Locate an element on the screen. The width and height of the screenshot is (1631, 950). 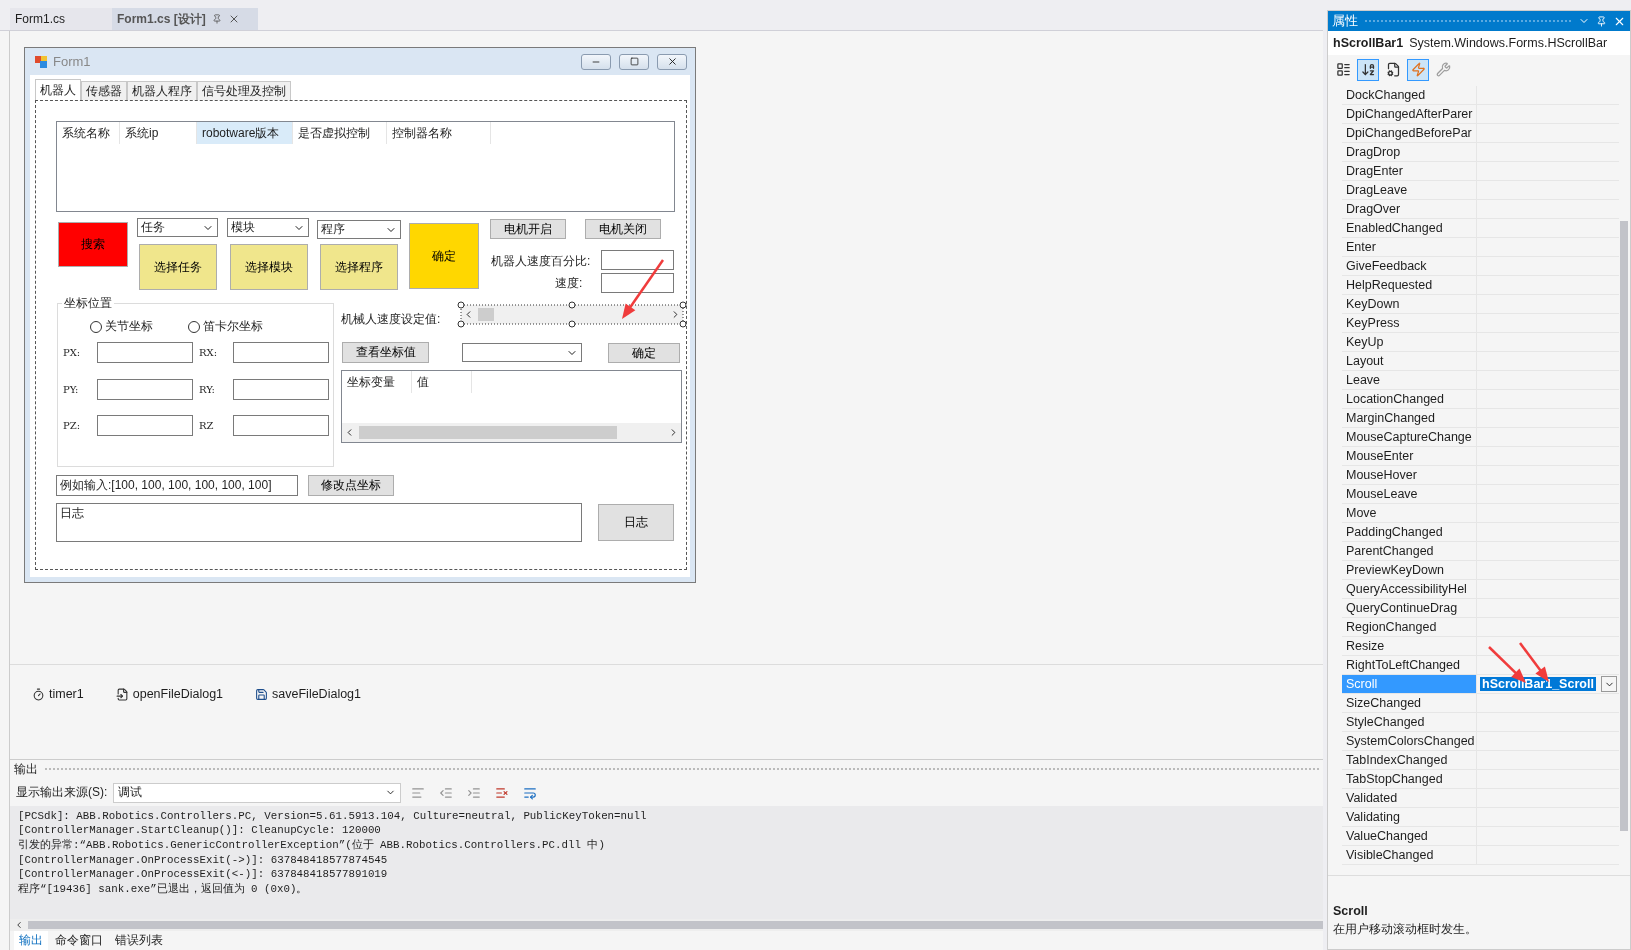
source-label: 显示输出来源(S): is located at coordinates (62, 793).